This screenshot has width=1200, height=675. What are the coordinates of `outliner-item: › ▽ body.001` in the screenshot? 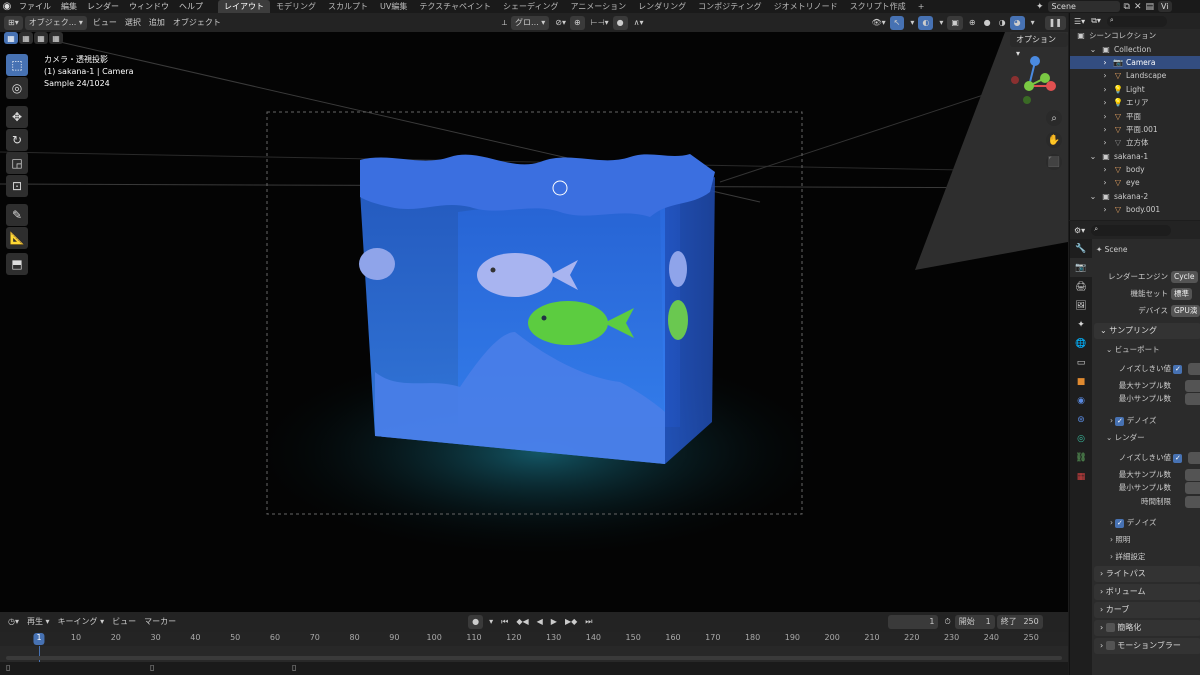 It's located at (1135, 209).